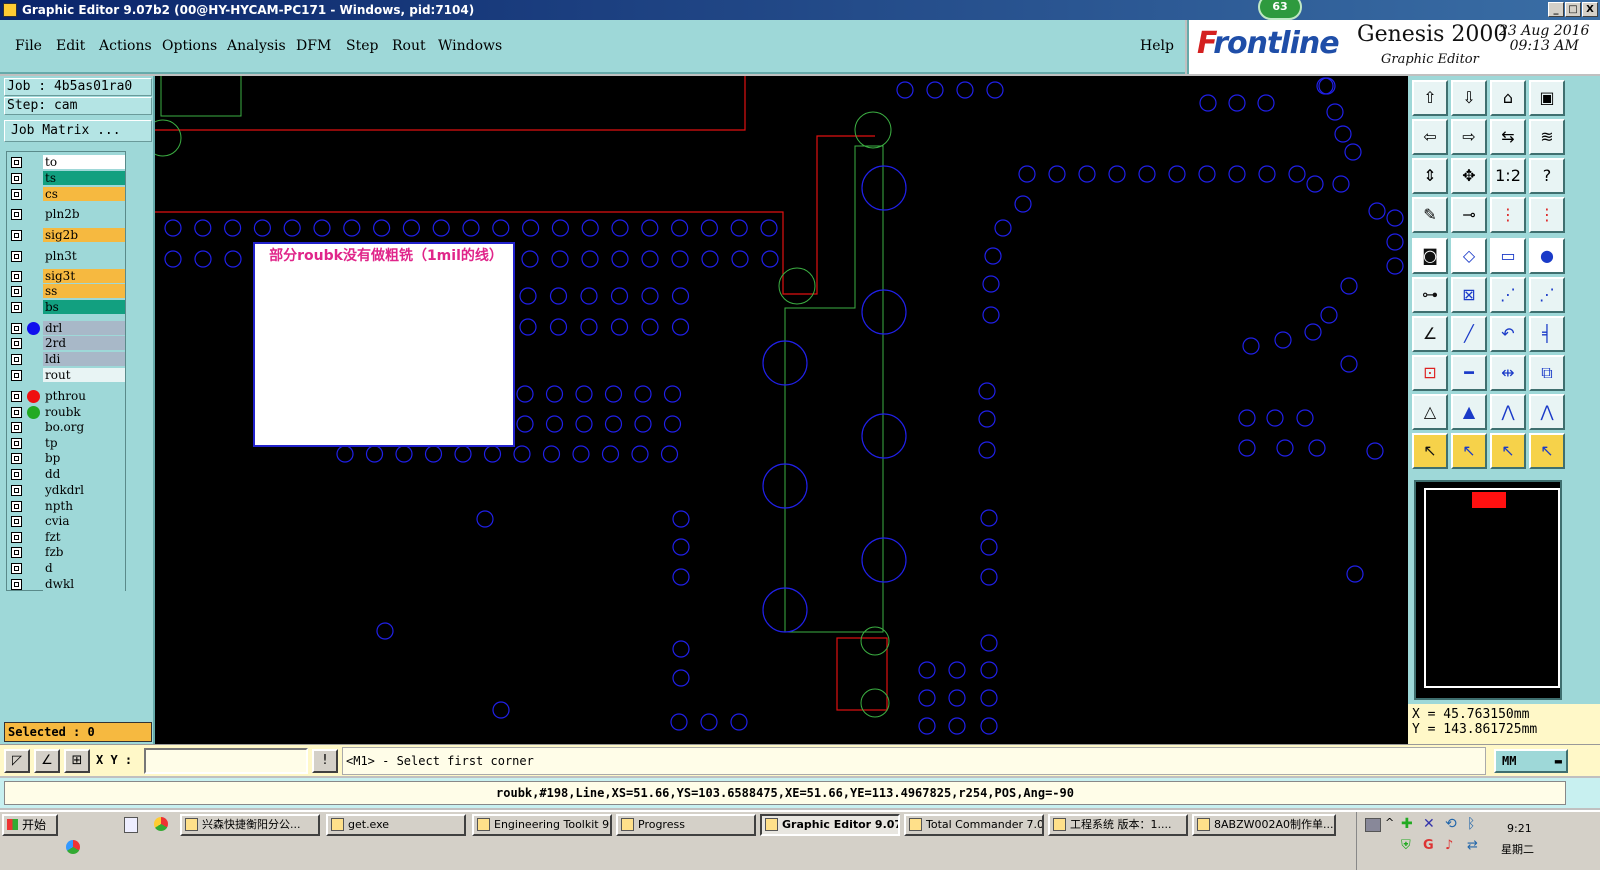 The height and width of the screenshot is (870, 1600). What do you see at coordinates (1517, 849) in the screenshot?
I see `clock-day: 星期二` at bounding box center [1517, 849].